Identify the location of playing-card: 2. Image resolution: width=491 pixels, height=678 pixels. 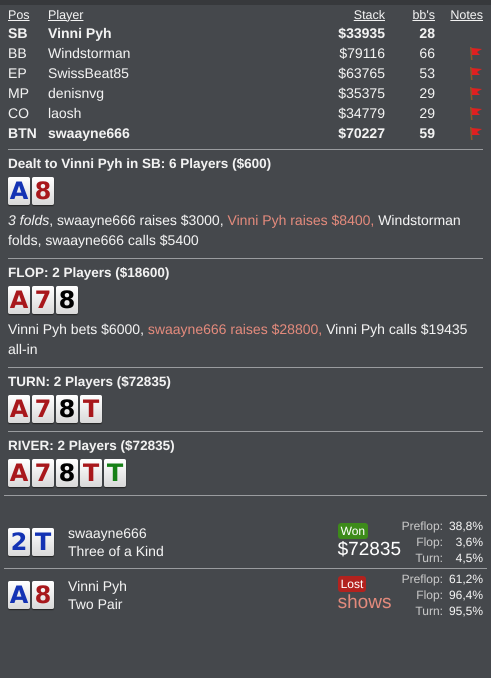
(19, 542).